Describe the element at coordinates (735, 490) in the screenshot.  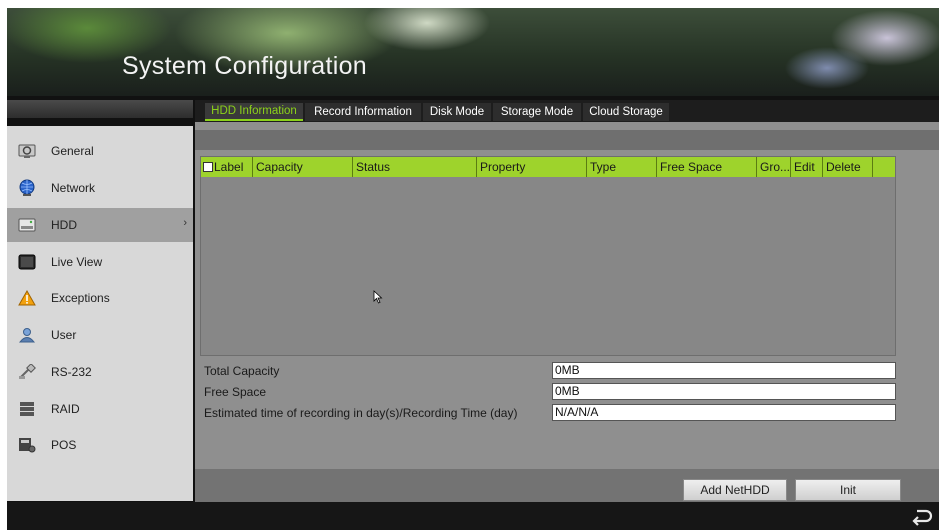
I see `add-nethdd-button: Add NetHDD` at that location.